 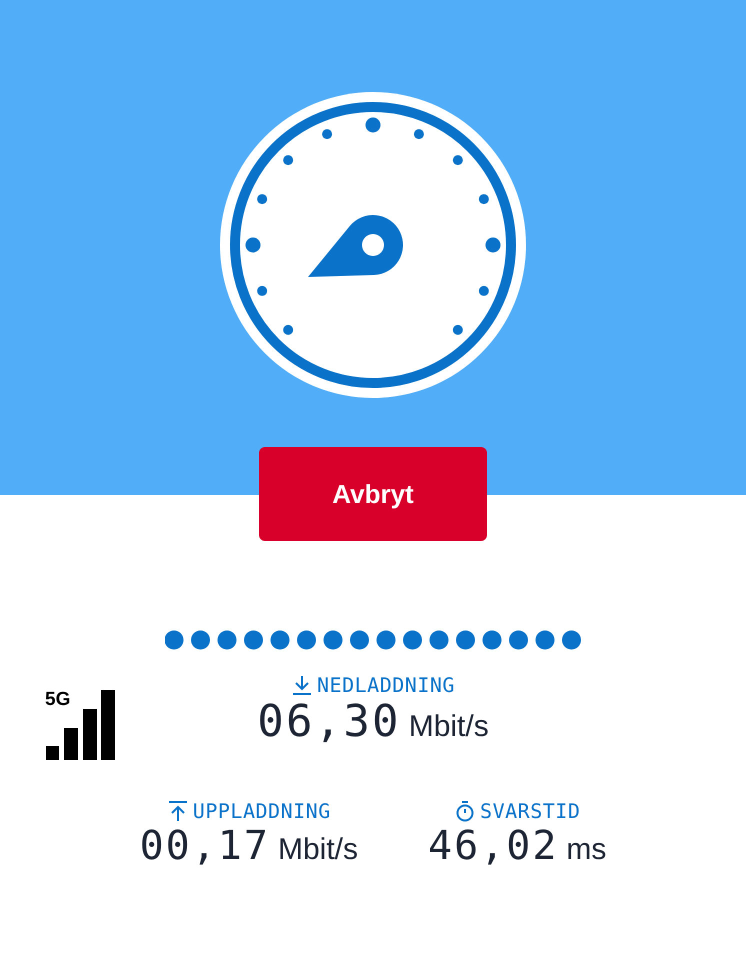 I want to click on progress-dots-icon, so click(x=373, y=640).